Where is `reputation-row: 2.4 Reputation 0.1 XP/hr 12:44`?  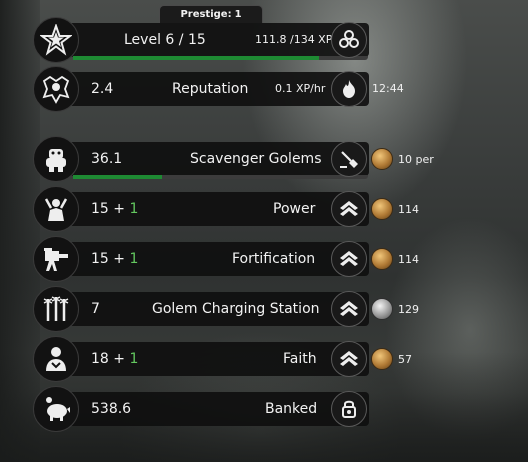
reputation-row: 2.4 Reputation 0.1 XP/hr 12:44 is located at coordinates (280, 89).